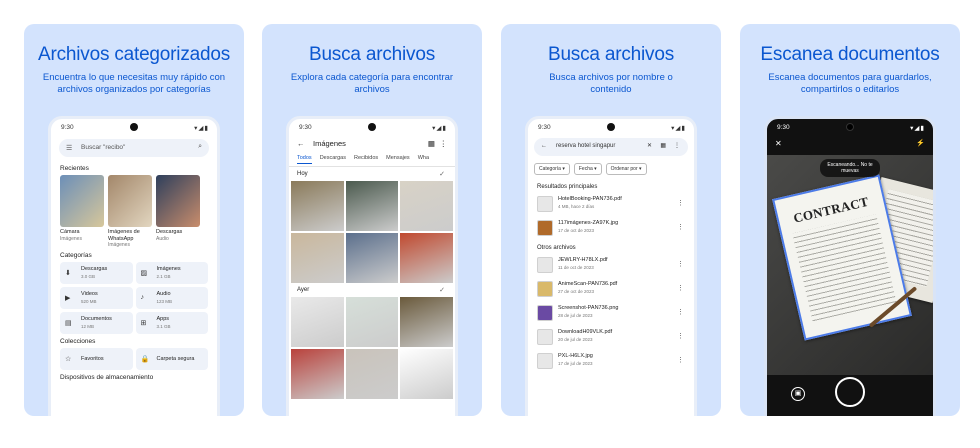  I want to click on doc-icon: ▤, so click(68, 323).